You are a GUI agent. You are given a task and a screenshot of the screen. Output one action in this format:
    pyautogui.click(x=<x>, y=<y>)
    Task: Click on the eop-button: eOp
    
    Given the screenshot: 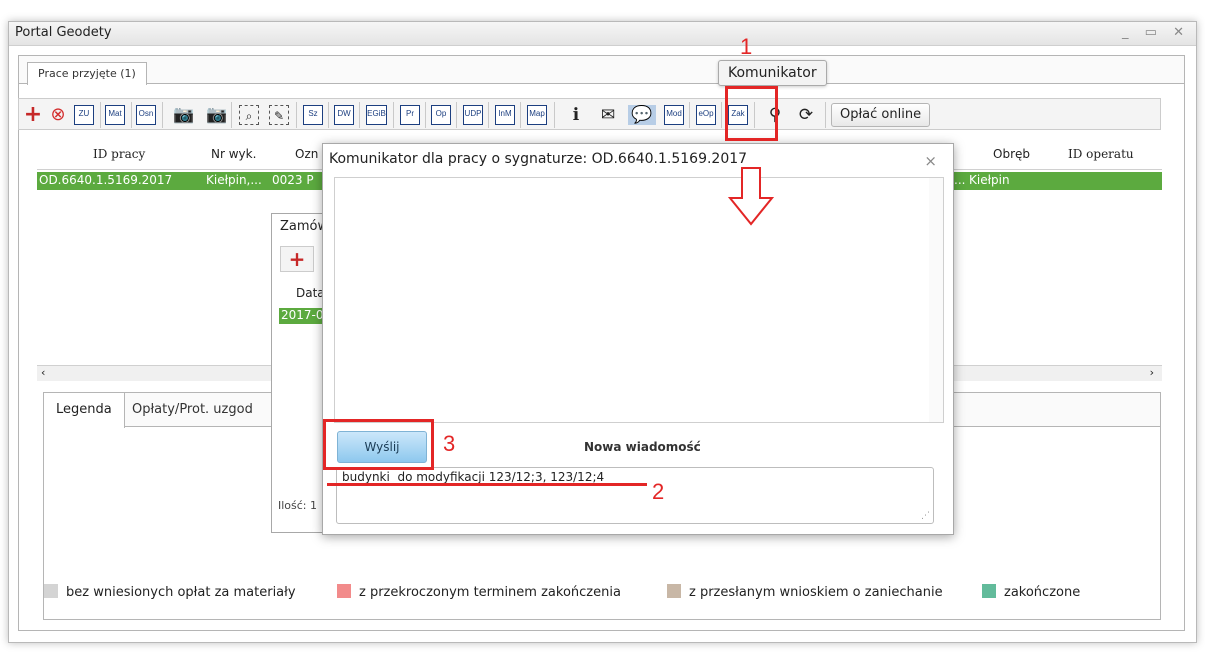 What is the action you would take?
    pyautogui.click(x=706, y=115)
    